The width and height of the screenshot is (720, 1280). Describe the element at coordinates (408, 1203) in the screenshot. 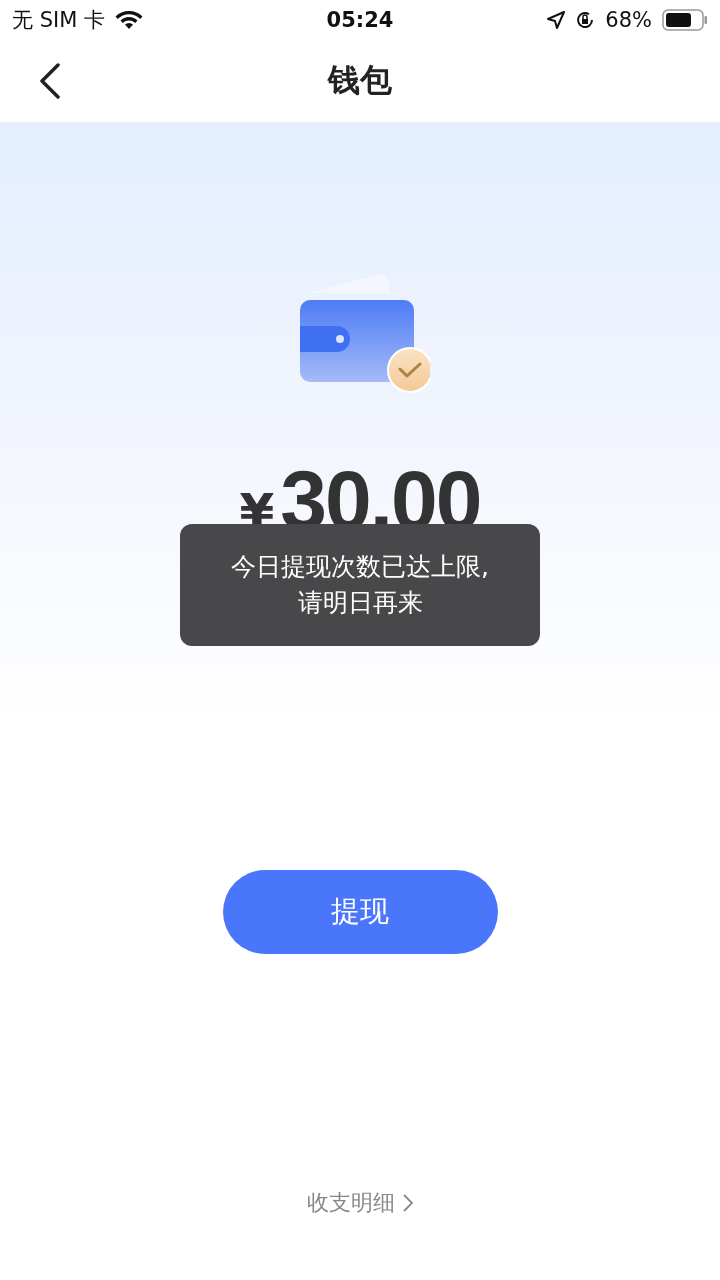

I see `chevron-right-icon` at that location.